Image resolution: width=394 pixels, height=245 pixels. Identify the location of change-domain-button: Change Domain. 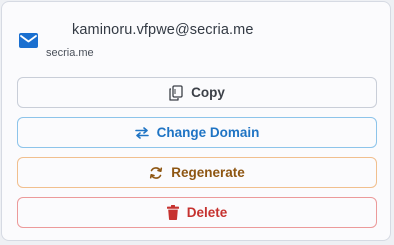
(197, 132).